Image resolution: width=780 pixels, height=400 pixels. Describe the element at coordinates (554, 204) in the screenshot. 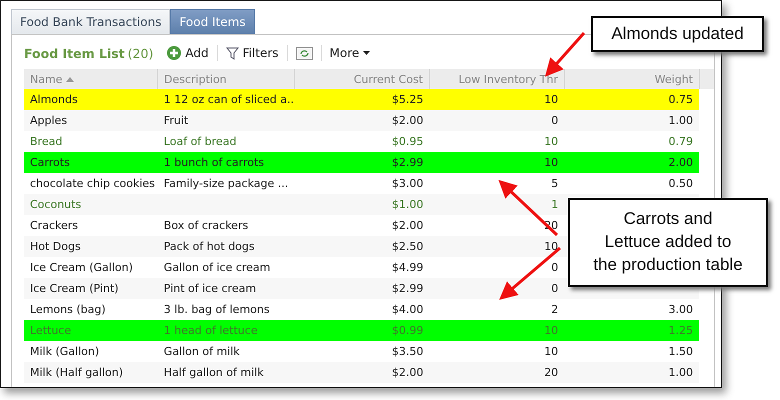

I see `table-cell: 1` at that location.